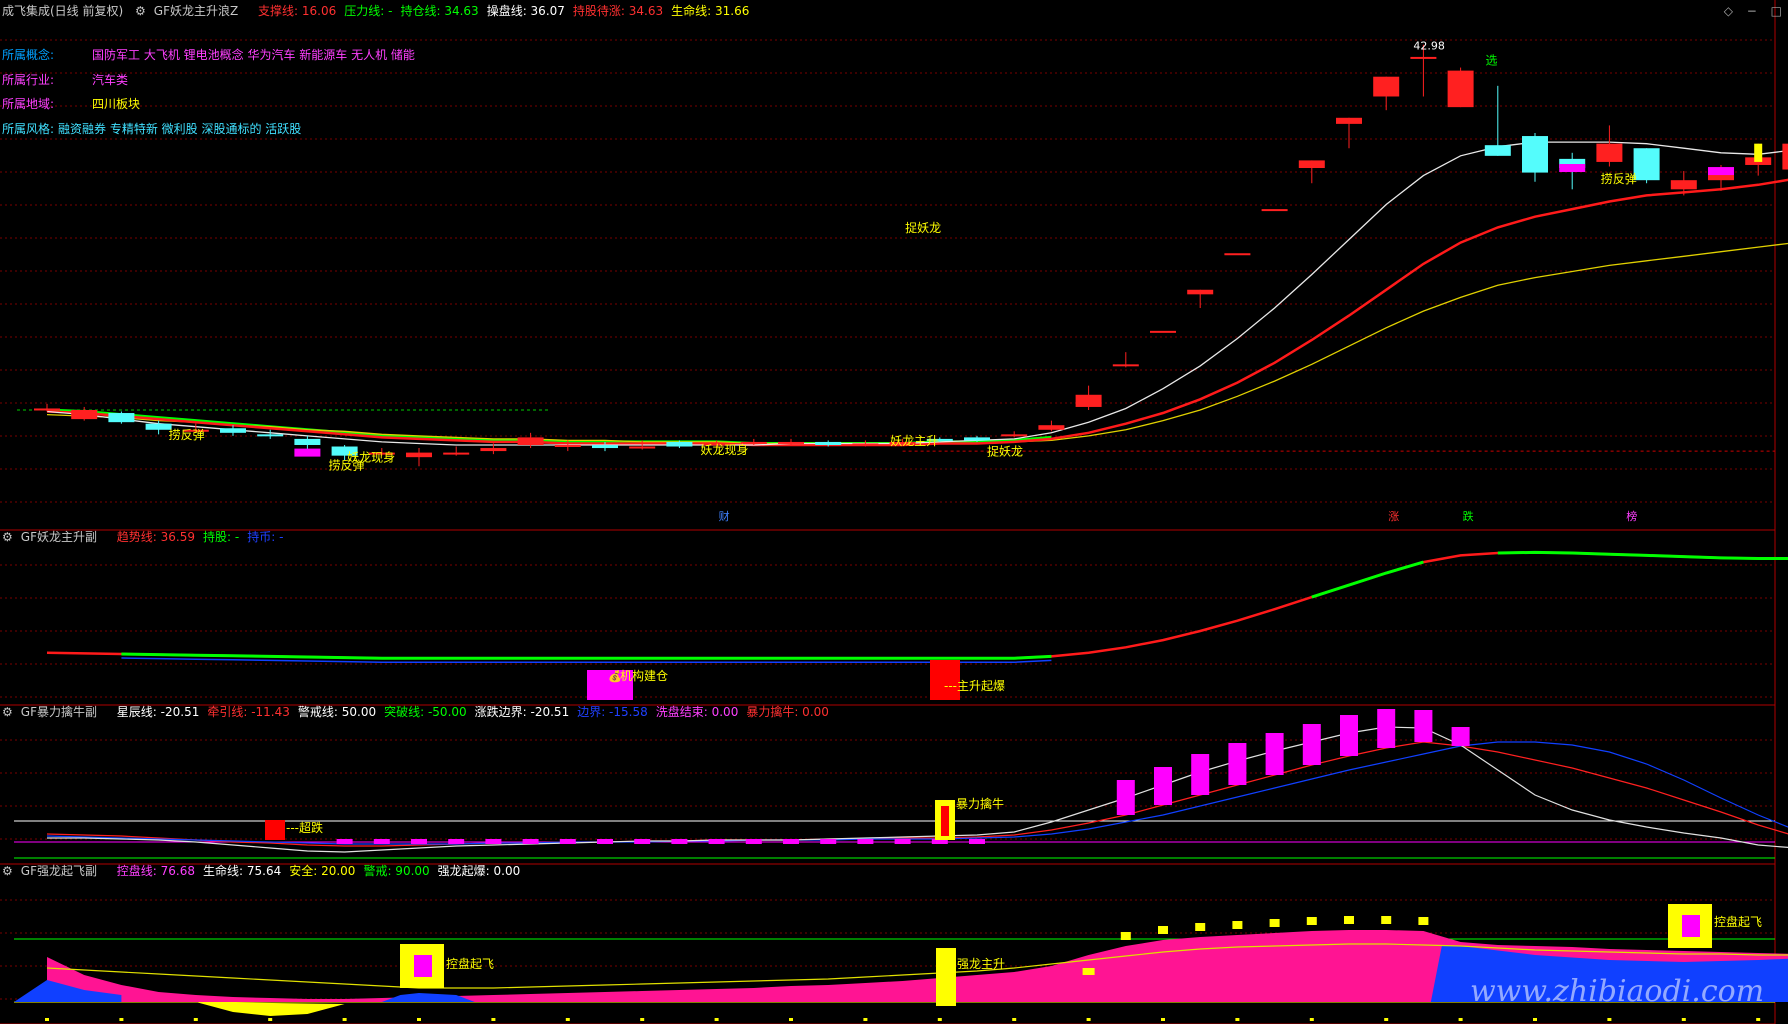 The image size is (1788, 1024). I want to click on info-value: 四川板块, so click(116, 104).